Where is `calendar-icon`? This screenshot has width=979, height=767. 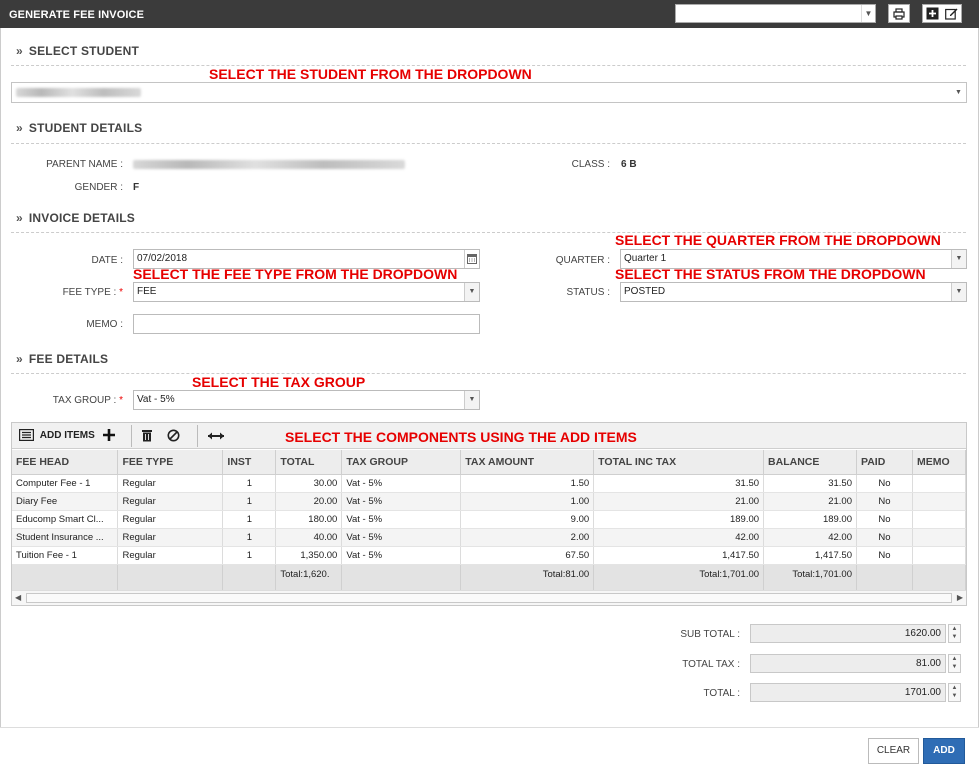
calendar-icon is located at coordinates (471, 259).